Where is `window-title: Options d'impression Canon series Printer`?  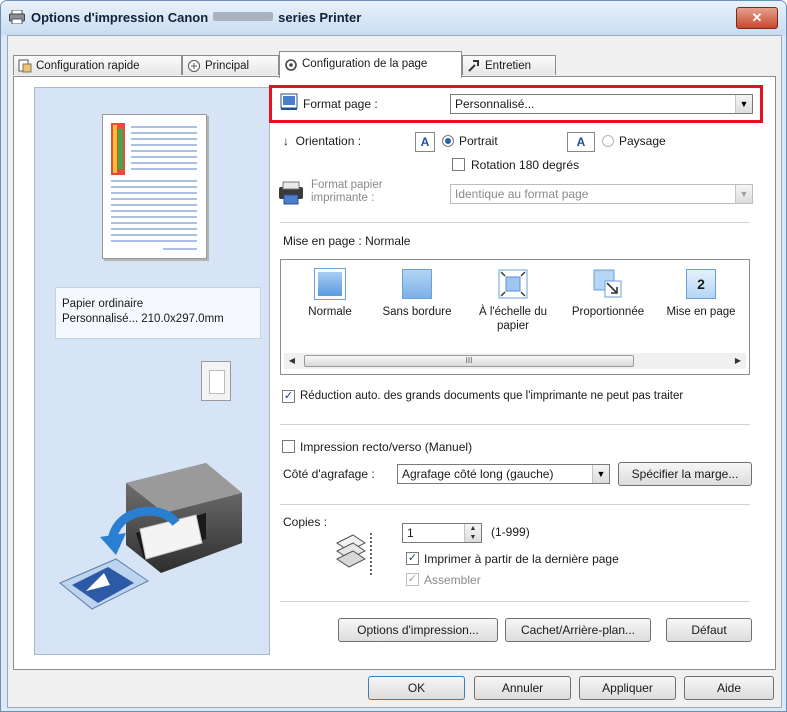 window-title: Options d'impression Canon series Printer is located at coordinates (196, 17).